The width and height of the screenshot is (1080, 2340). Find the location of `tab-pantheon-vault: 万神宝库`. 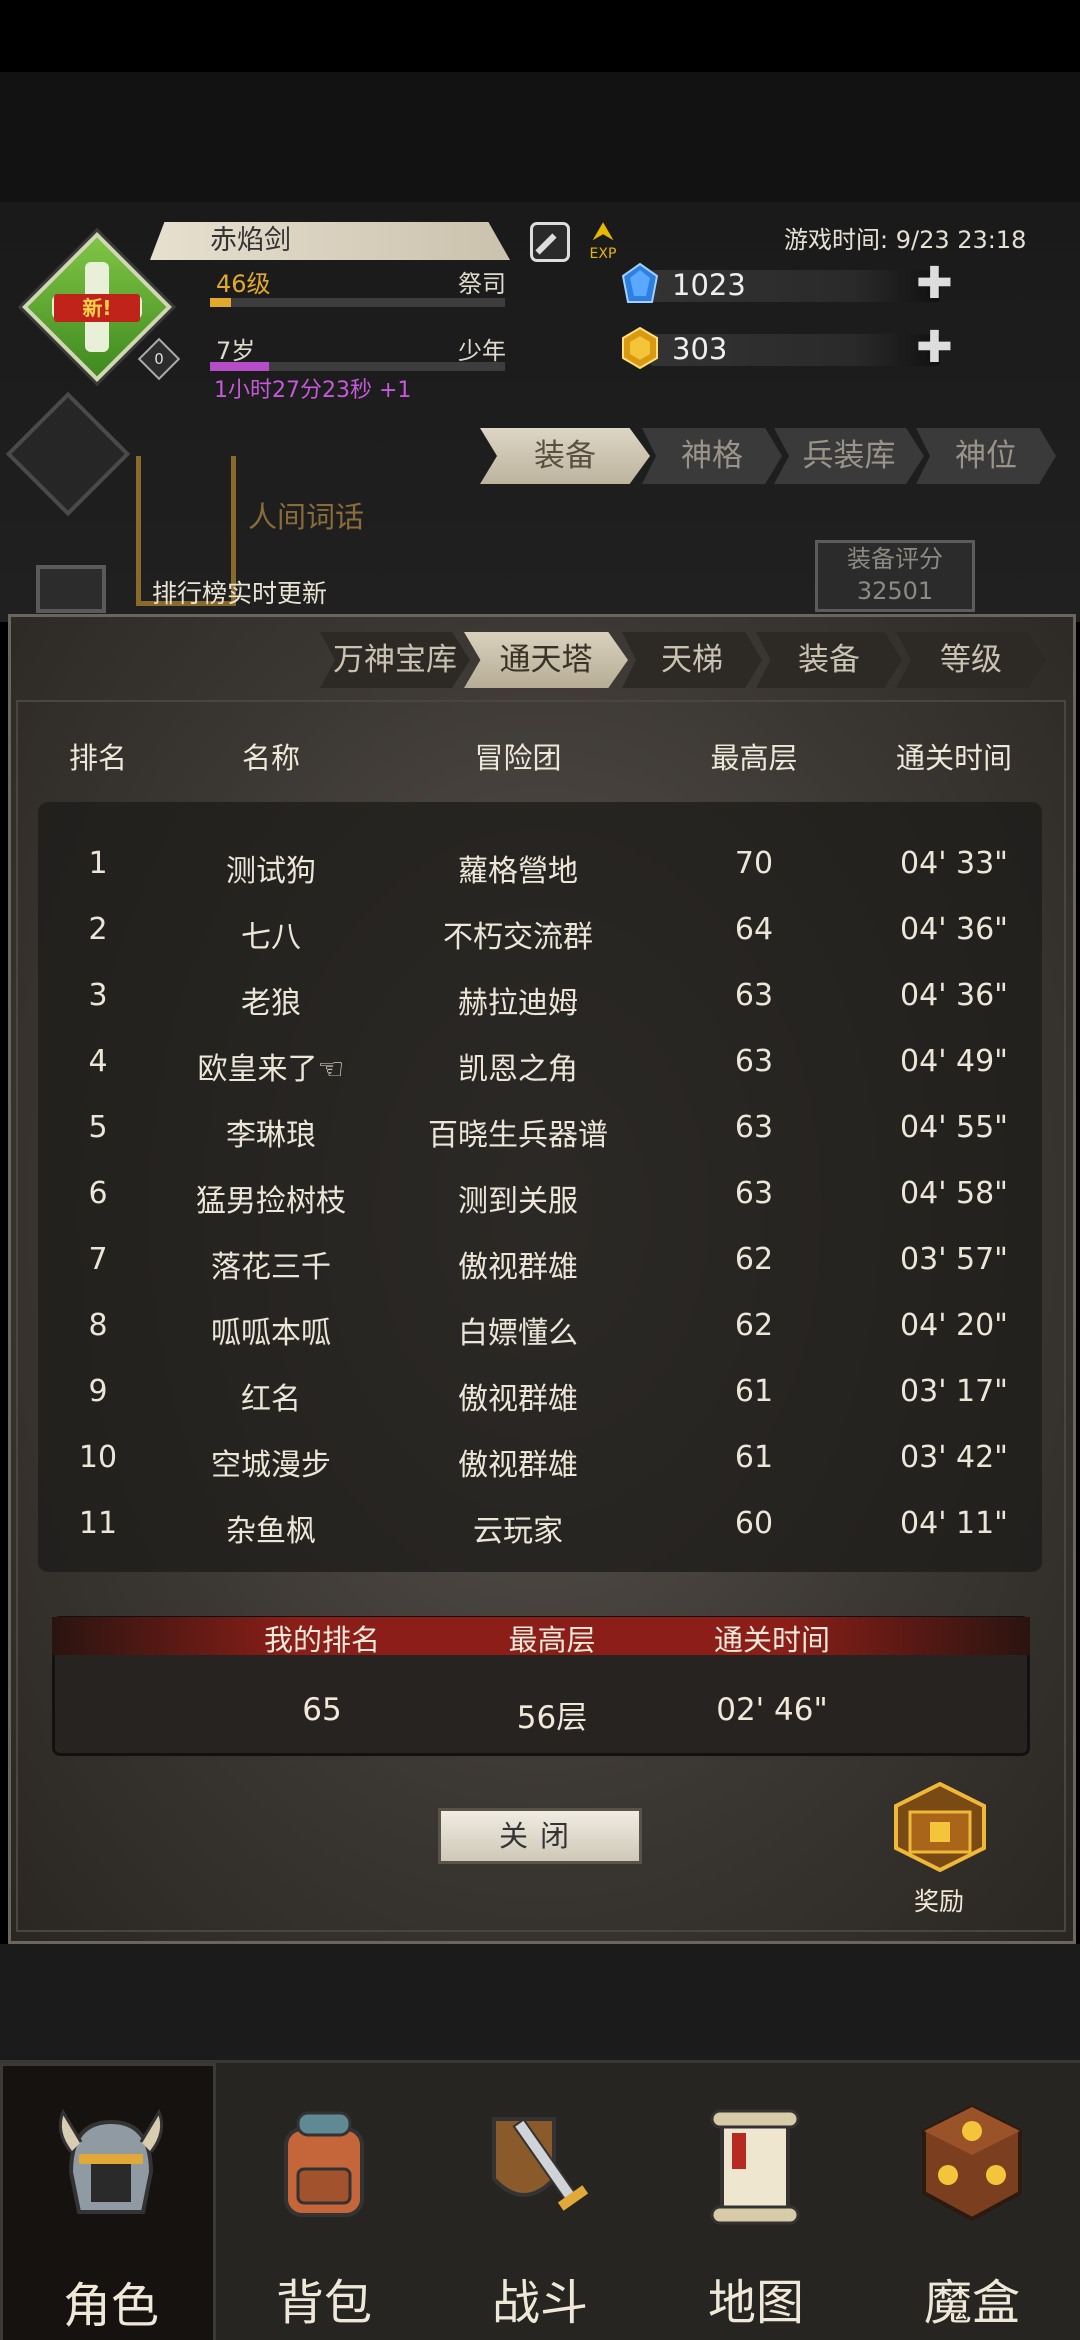

tab-pantheon-vault: 万神宝库 is located at coordinates (395, 660).